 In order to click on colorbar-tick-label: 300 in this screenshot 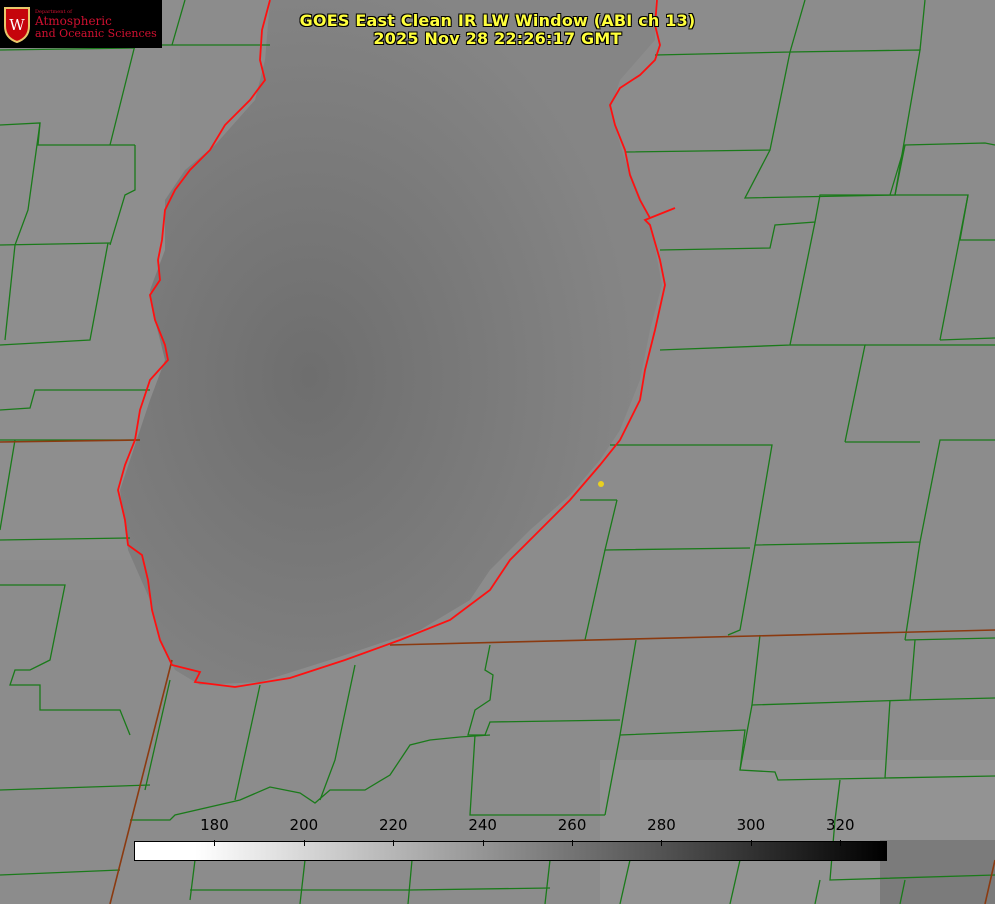, I will do `click(751, 825)`.